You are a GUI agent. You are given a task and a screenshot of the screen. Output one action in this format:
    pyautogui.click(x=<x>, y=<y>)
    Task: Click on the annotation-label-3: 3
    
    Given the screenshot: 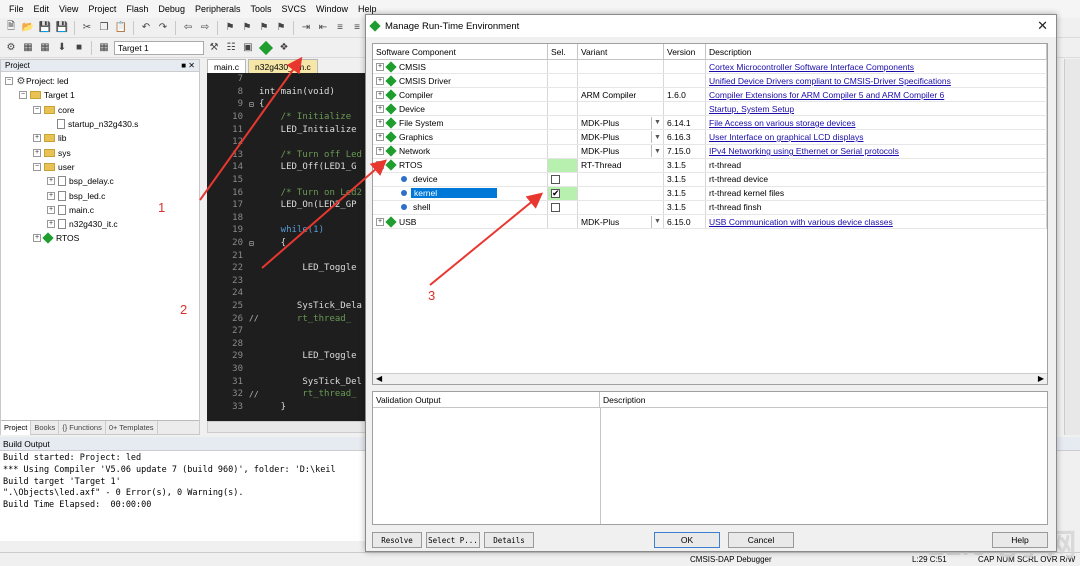 What is the action you would take?
    pyautogui.click(x=432, y=295)
    